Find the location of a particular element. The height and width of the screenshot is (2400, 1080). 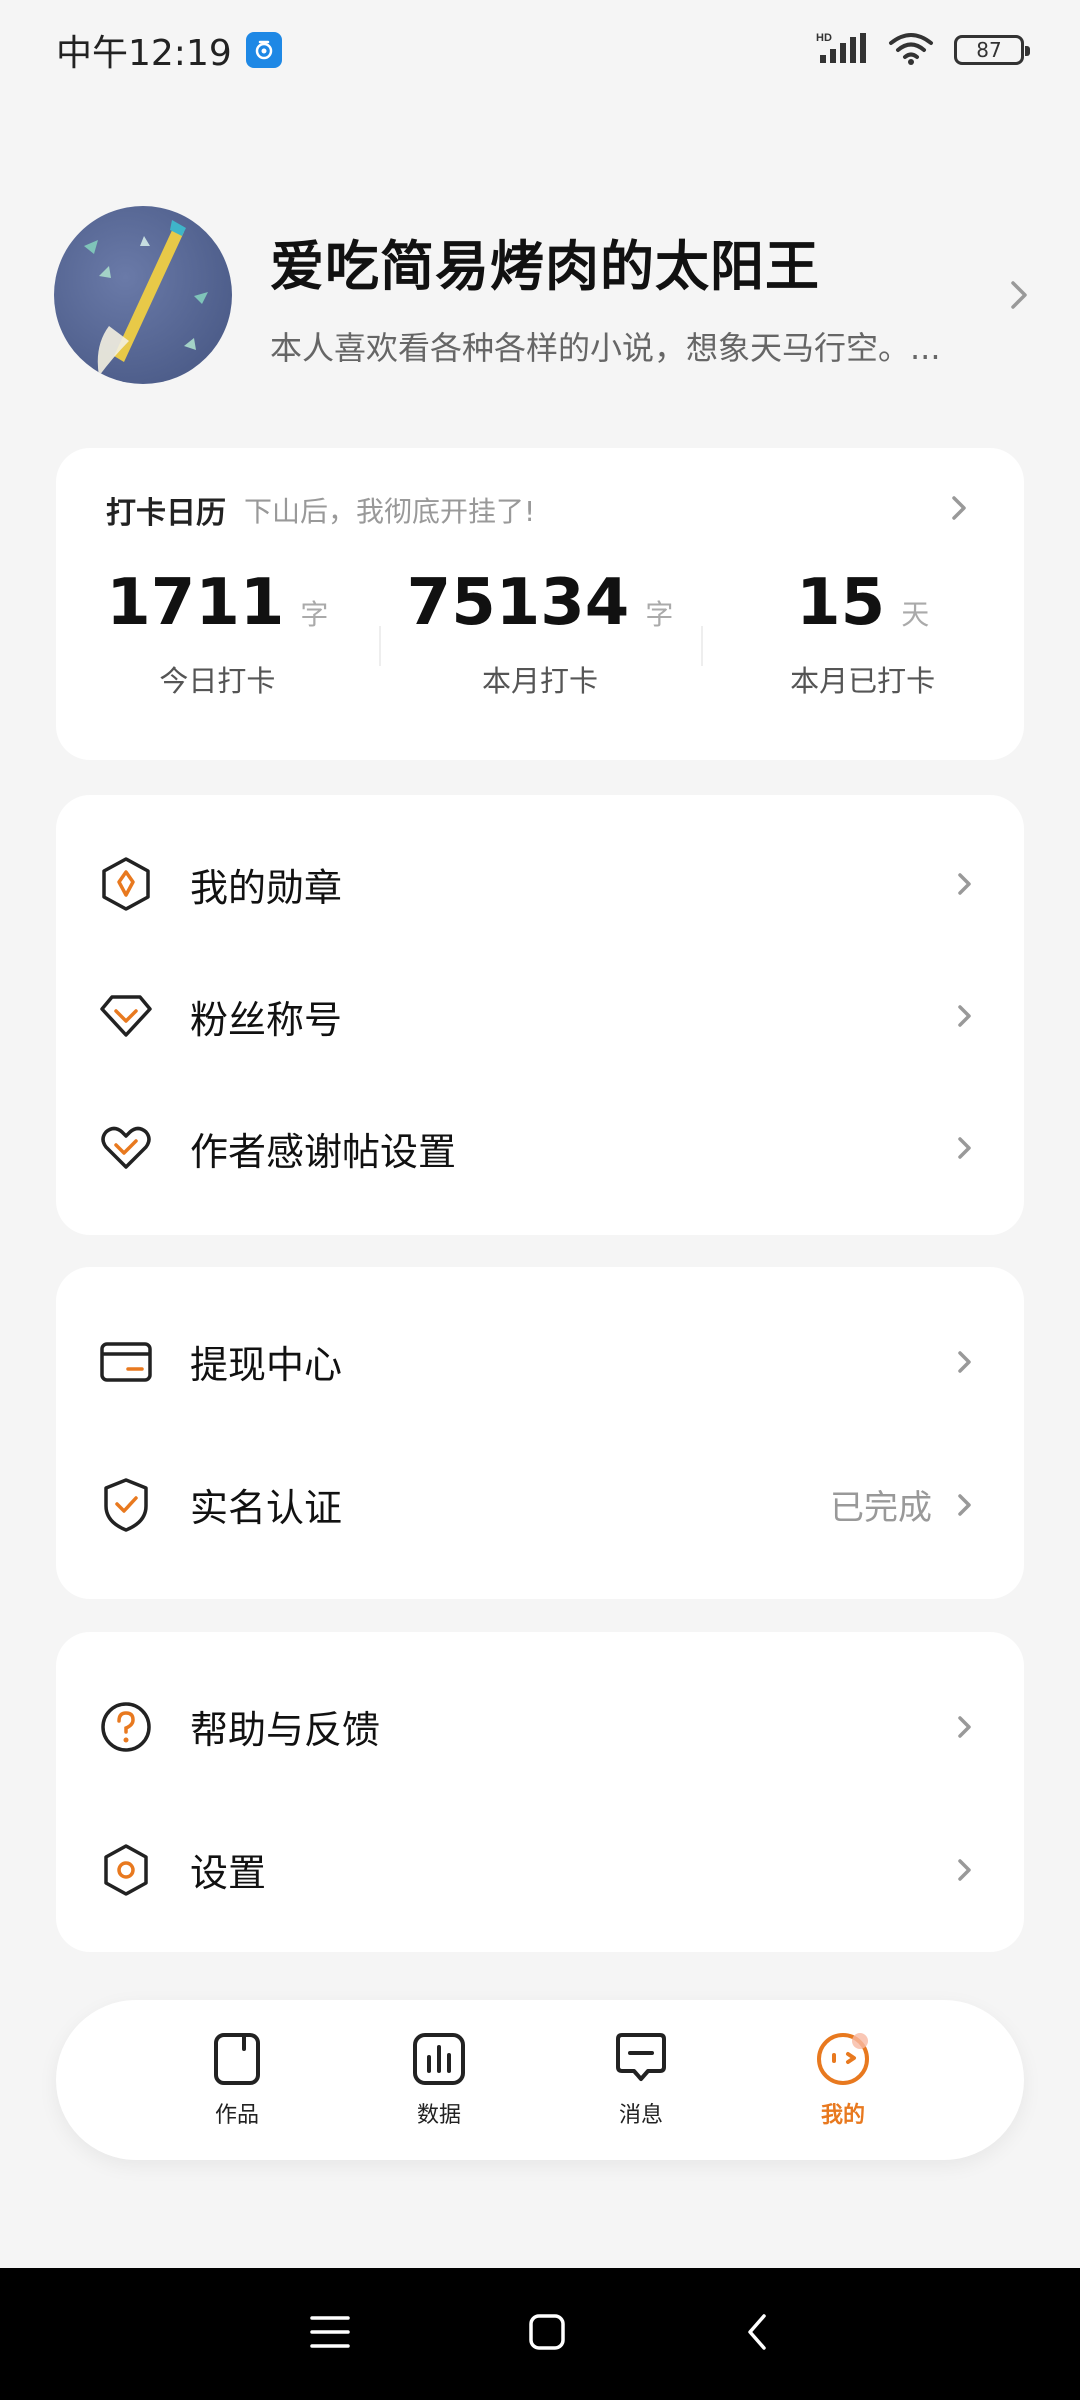

status-bar: 中午12:19 HD 87 is located at coordinates (540, 50).